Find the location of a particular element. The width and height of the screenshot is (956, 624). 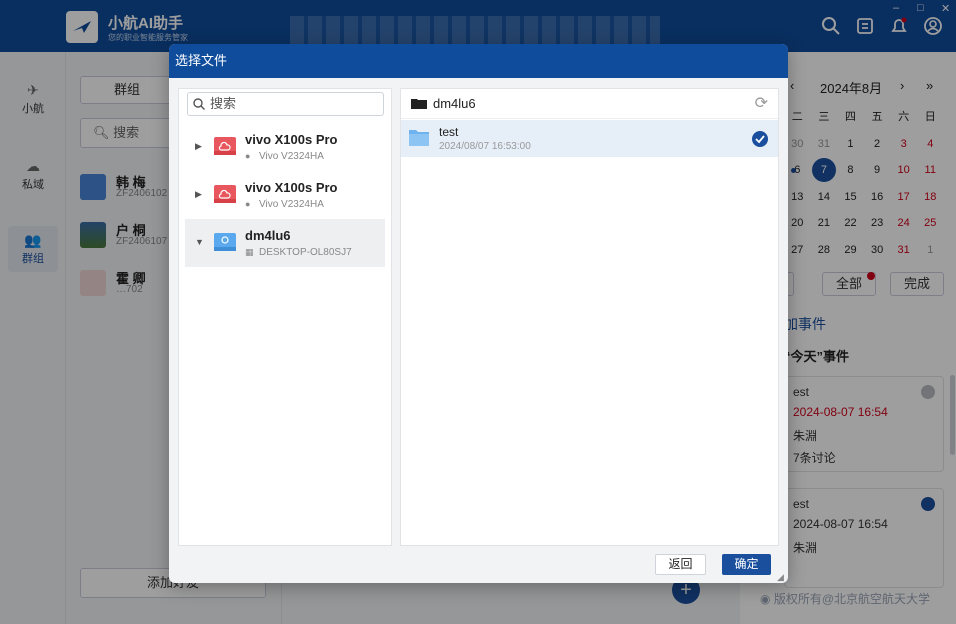

refresh-icon: ⟳ is located at coordinates (761, 103).